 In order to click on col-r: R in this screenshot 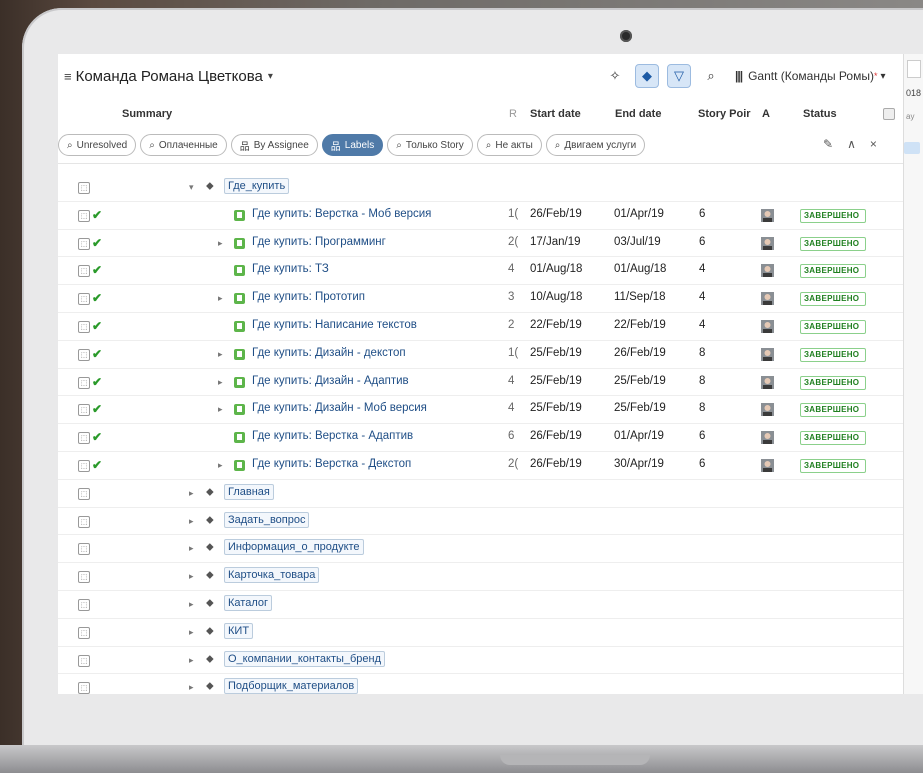, I will do `click(513, 114)`.